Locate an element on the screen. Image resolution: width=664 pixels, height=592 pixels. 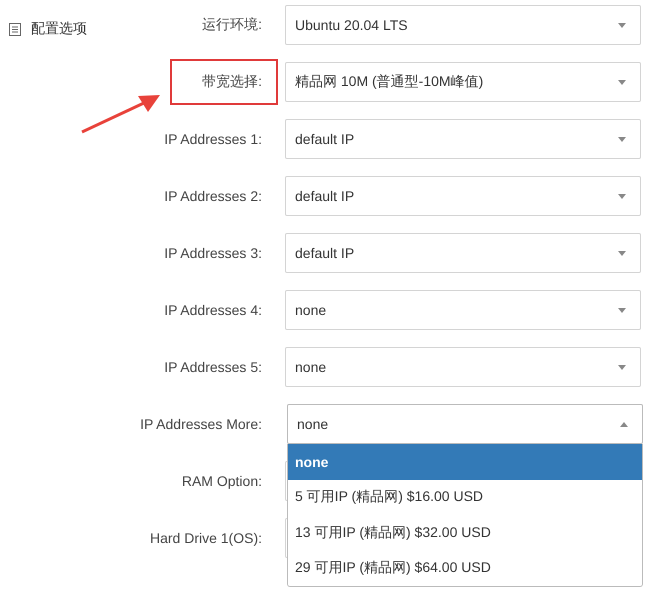
field-label: IP Addresses 5: is located at coordinates (213, 367).